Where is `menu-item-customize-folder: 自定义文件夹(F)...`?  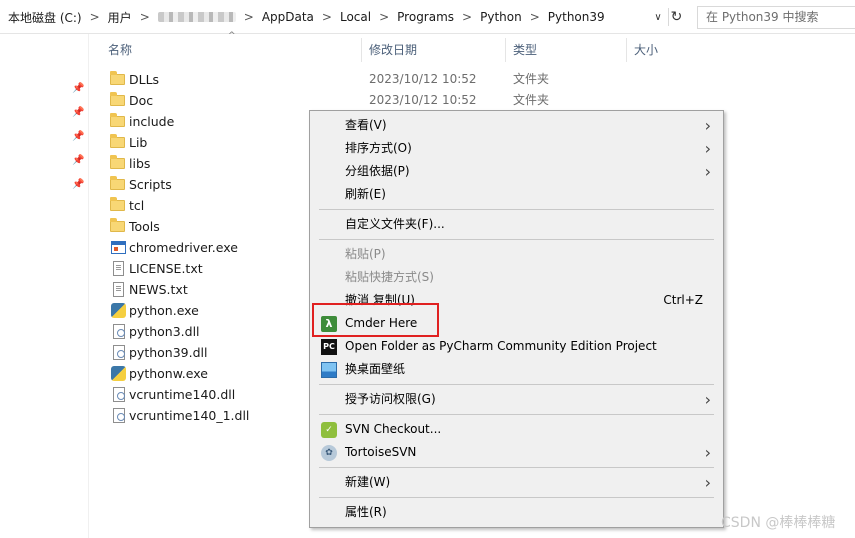 menu-item-customize-folder: 自定义文件夹(F)... is located at coordinates (516, 224).